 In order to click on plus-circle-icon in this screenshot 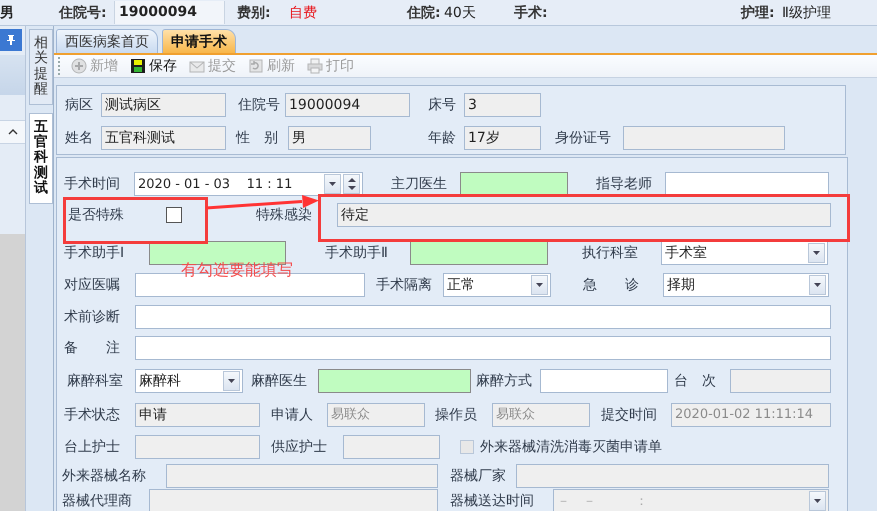, I will do `click(79, 66)`.